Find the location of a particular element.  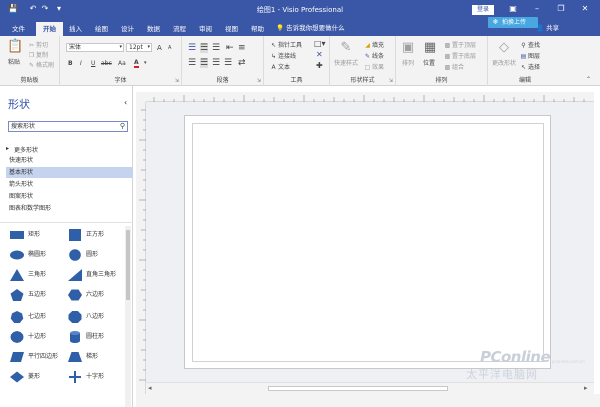

paragraph-launcher-icon: ⇲ is located at coordinates (259, 81).